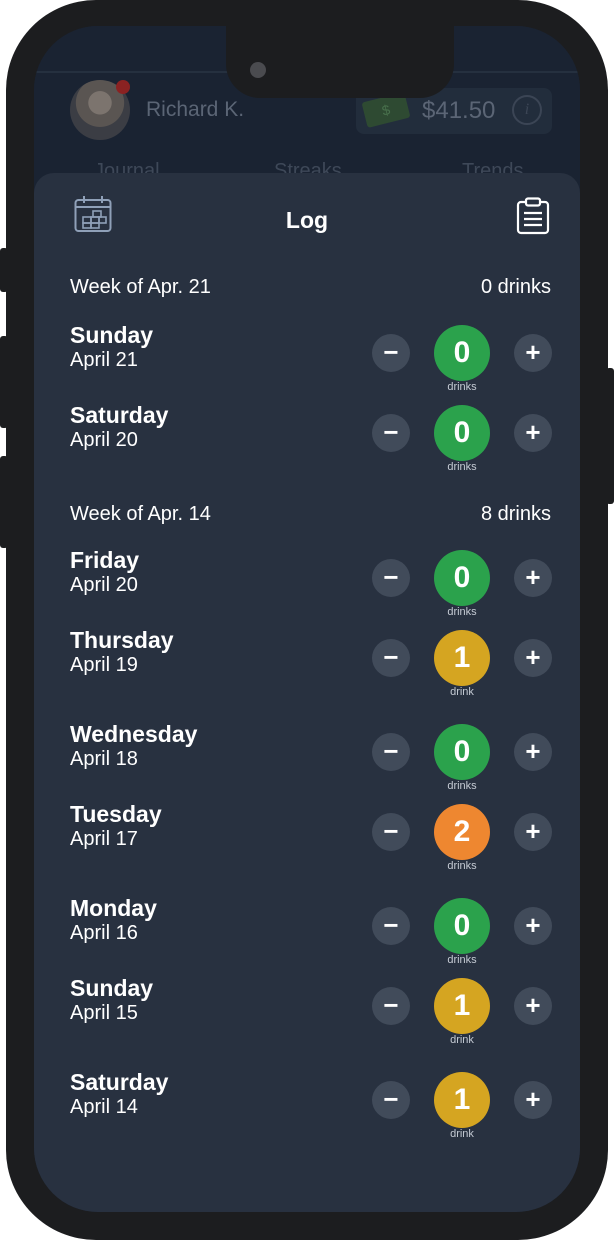 The image size is (614, 1240). What do you see at coordinates (310, 515) in the screenshot?
I see `week-header: Week of Apr. 14 8 drinks` at bounding box center [310, 515].